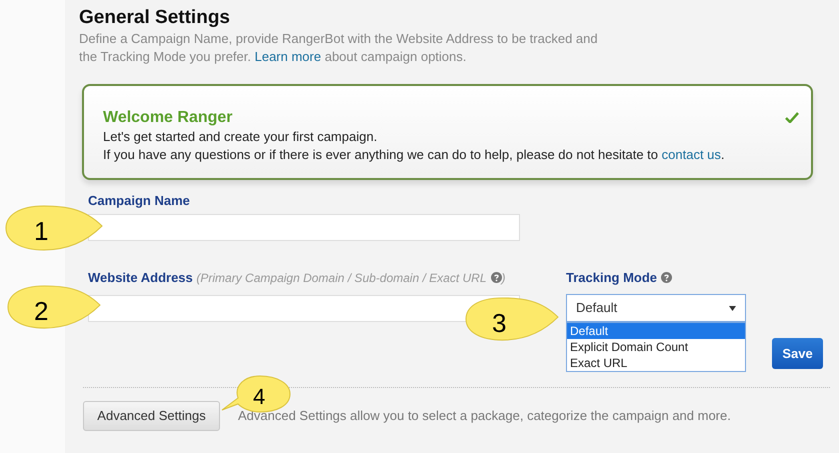  What do you see at coordinates (41, 231) in the screenshot?
I see `callout-number: 1` at bounding box center [41, 231].